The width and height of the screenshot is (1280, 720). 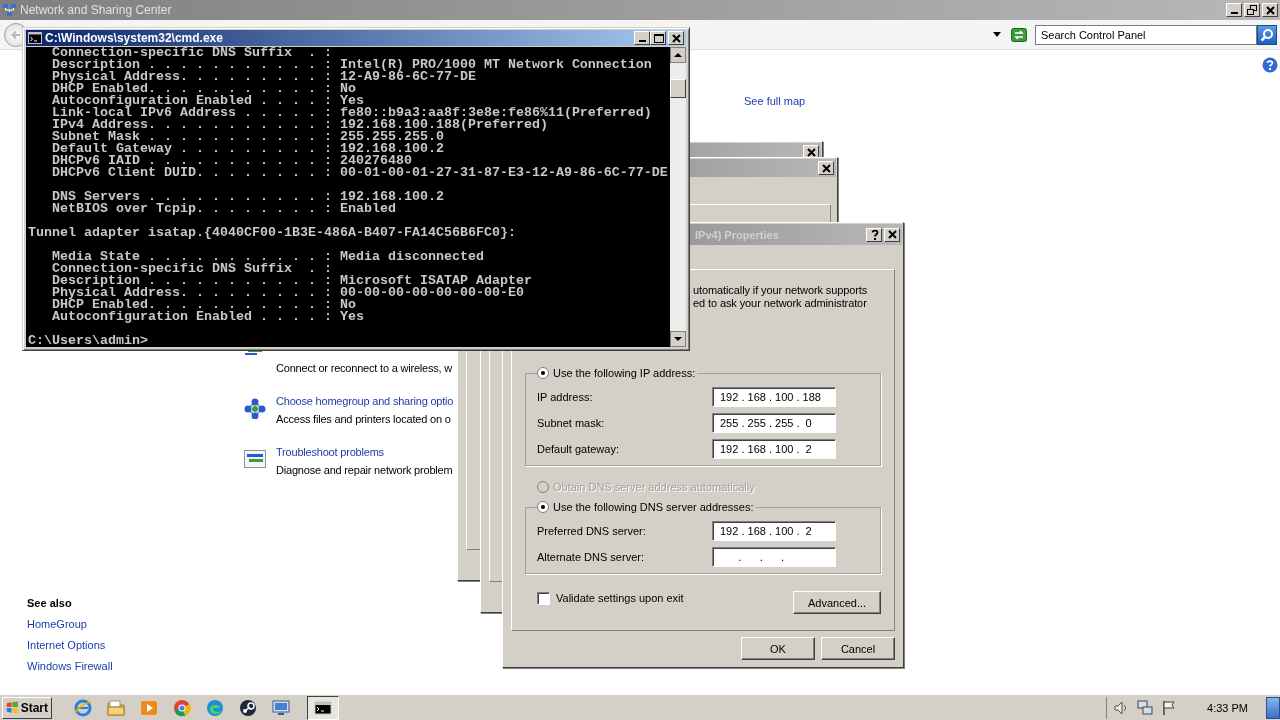 I want to click on console-line: Subnet Mask . . . . . . . . . . . : 255.255.255.0, so click(x=247, y=137).